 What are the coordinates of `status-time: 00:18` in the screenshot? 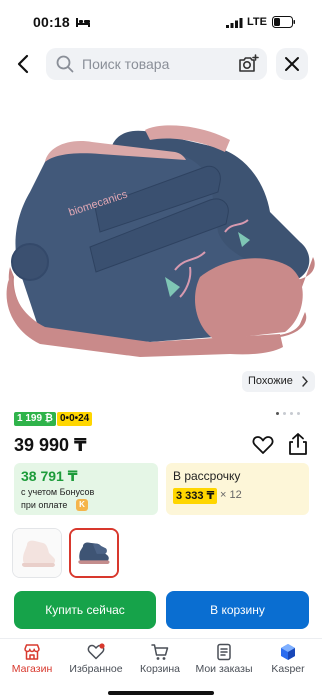 It's located at (51, 22).